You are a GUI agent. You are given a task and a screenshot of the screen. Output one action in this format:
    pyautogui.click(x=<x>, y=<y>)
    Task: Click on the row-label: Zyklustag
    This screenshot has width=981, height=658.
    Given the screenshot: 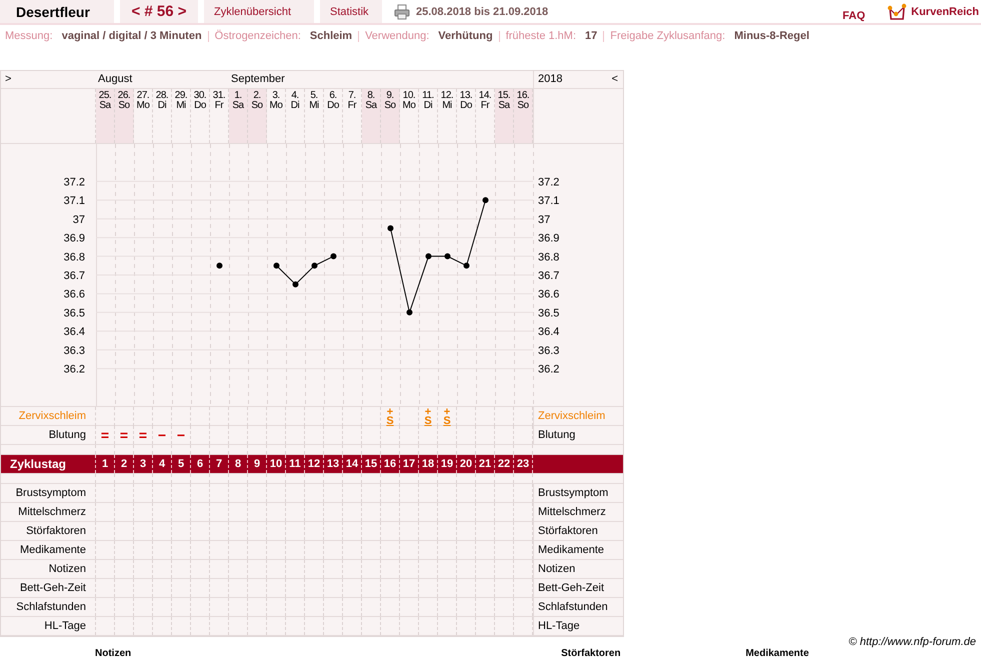 What is the action you would take?
    pyautogui.click(x=48, y=464)
    